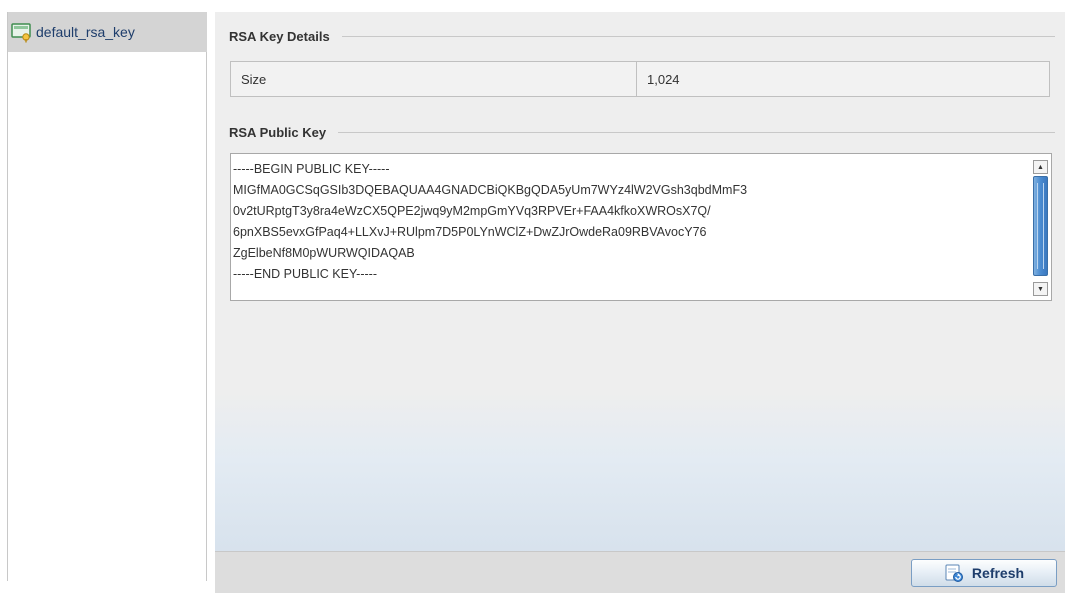 This screenshot has width=1065, height=593. I want to click on rsa-public-key-header: RSA Public Key, so click(642, 132).